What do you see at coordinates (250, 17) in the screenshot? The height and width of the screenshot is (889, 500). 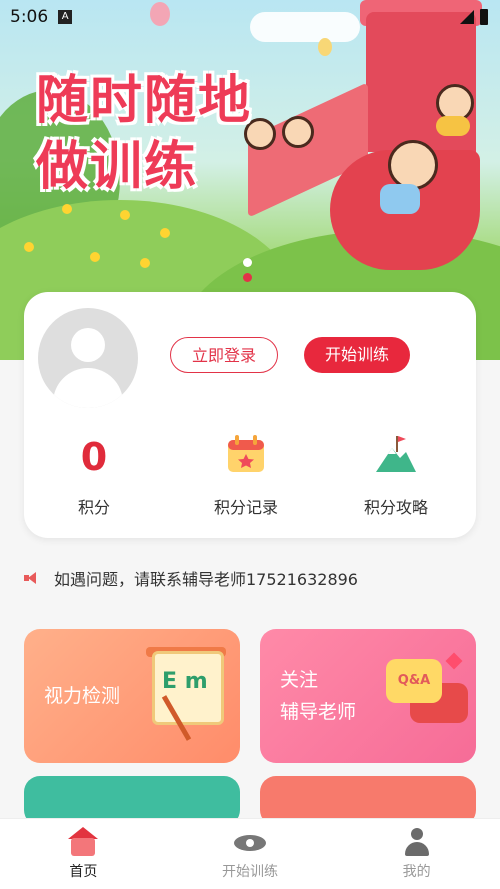 I see `status-bar: 5:06 A` at bounding box center [250, 17].